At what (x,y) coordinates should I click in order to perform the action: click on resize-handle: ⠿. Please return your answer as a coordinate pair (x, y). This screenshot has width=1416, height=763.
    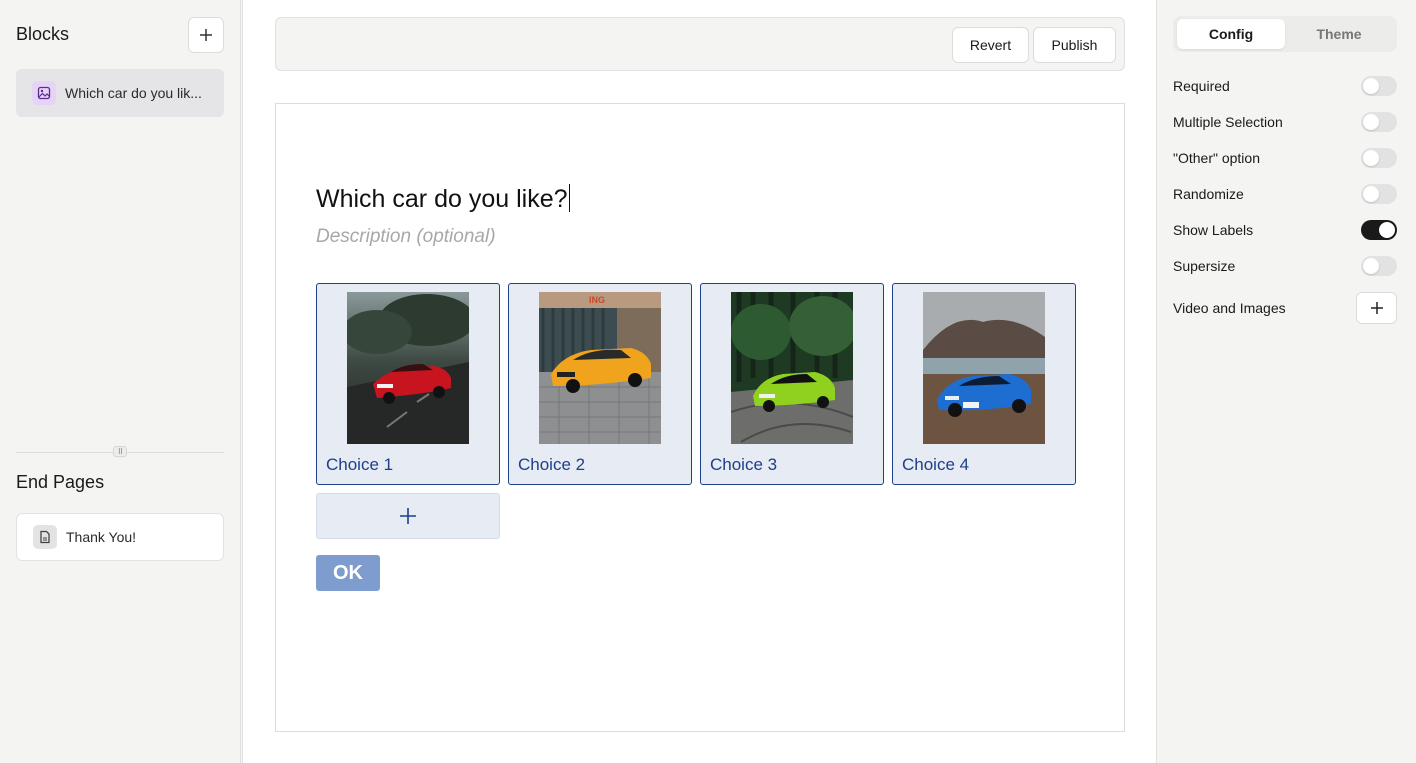
    Looking at the image, I should click on (120, 451).